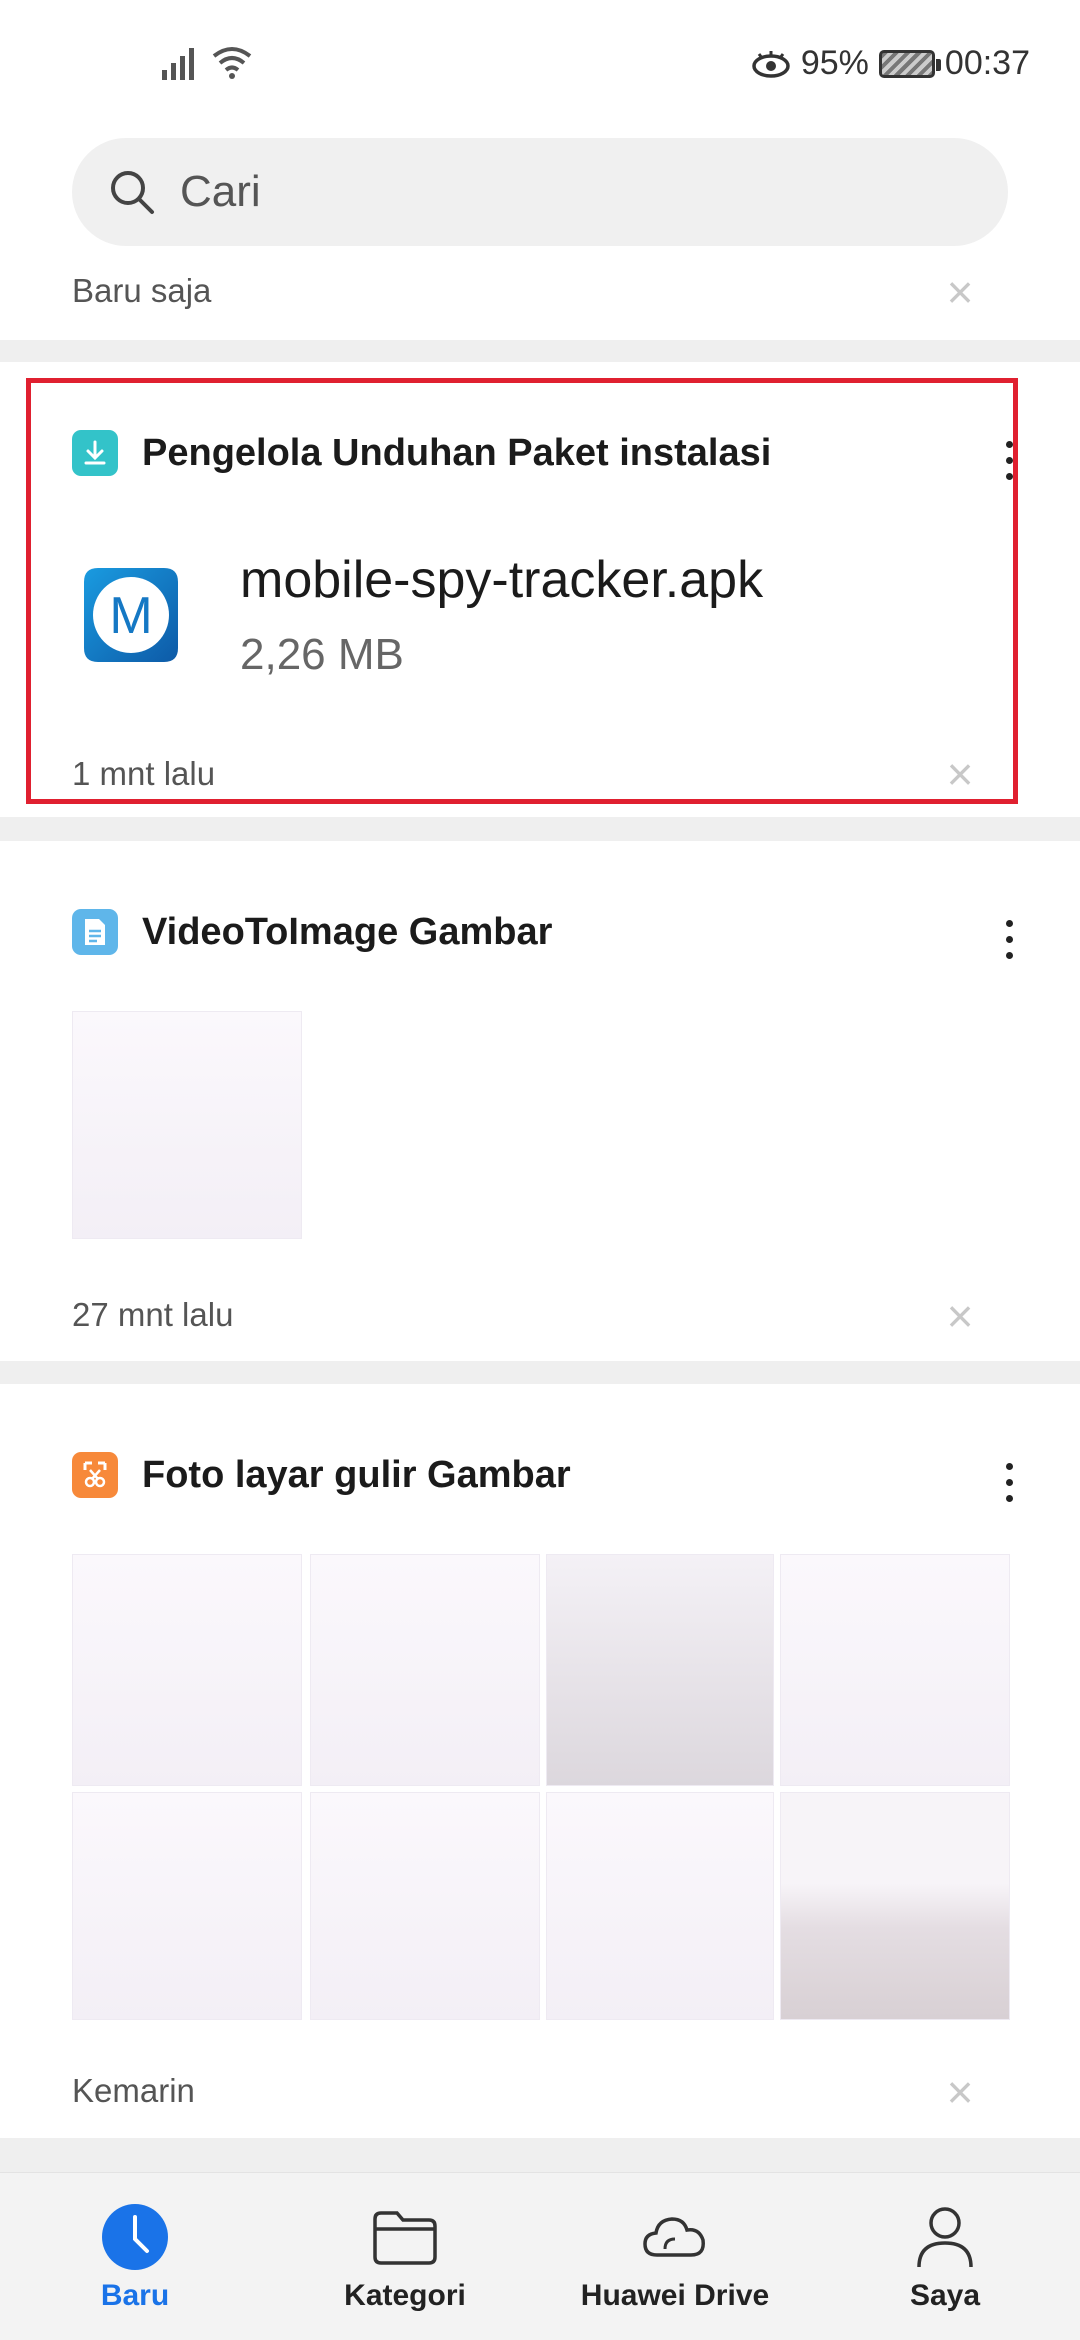 The height and width of the screenshot is (2340, 1080). I want to click on status-bar: 95% 00:37, so click(540, 67).